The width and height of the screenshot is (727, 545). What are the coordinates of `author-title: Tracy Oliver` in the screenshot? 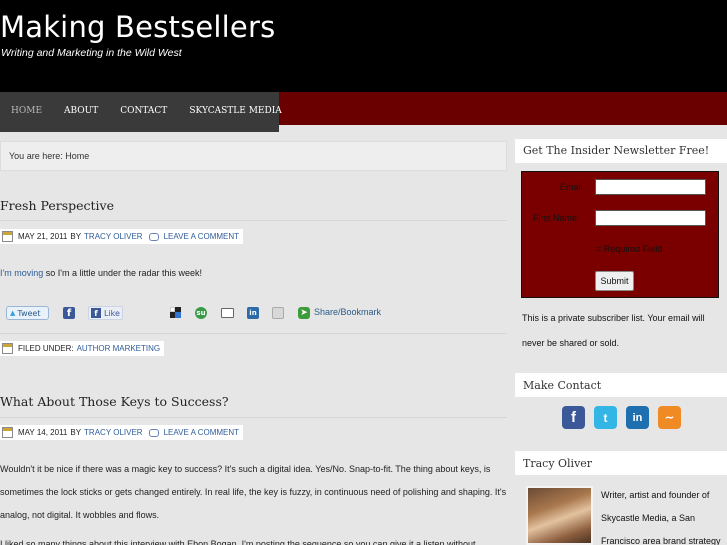 It's located at (558, 463).